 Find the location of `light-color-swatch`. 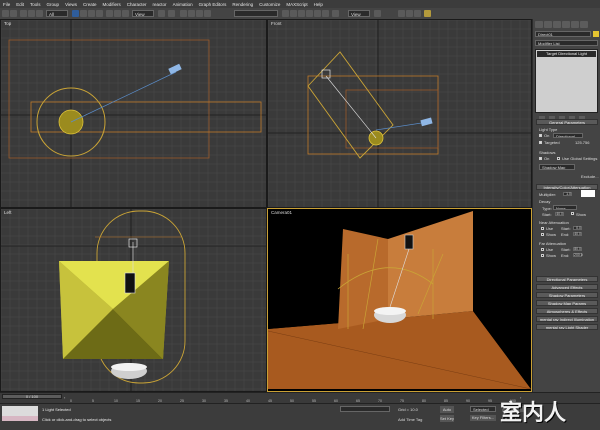

light-color-swatch is located at coordinates (588, 193).